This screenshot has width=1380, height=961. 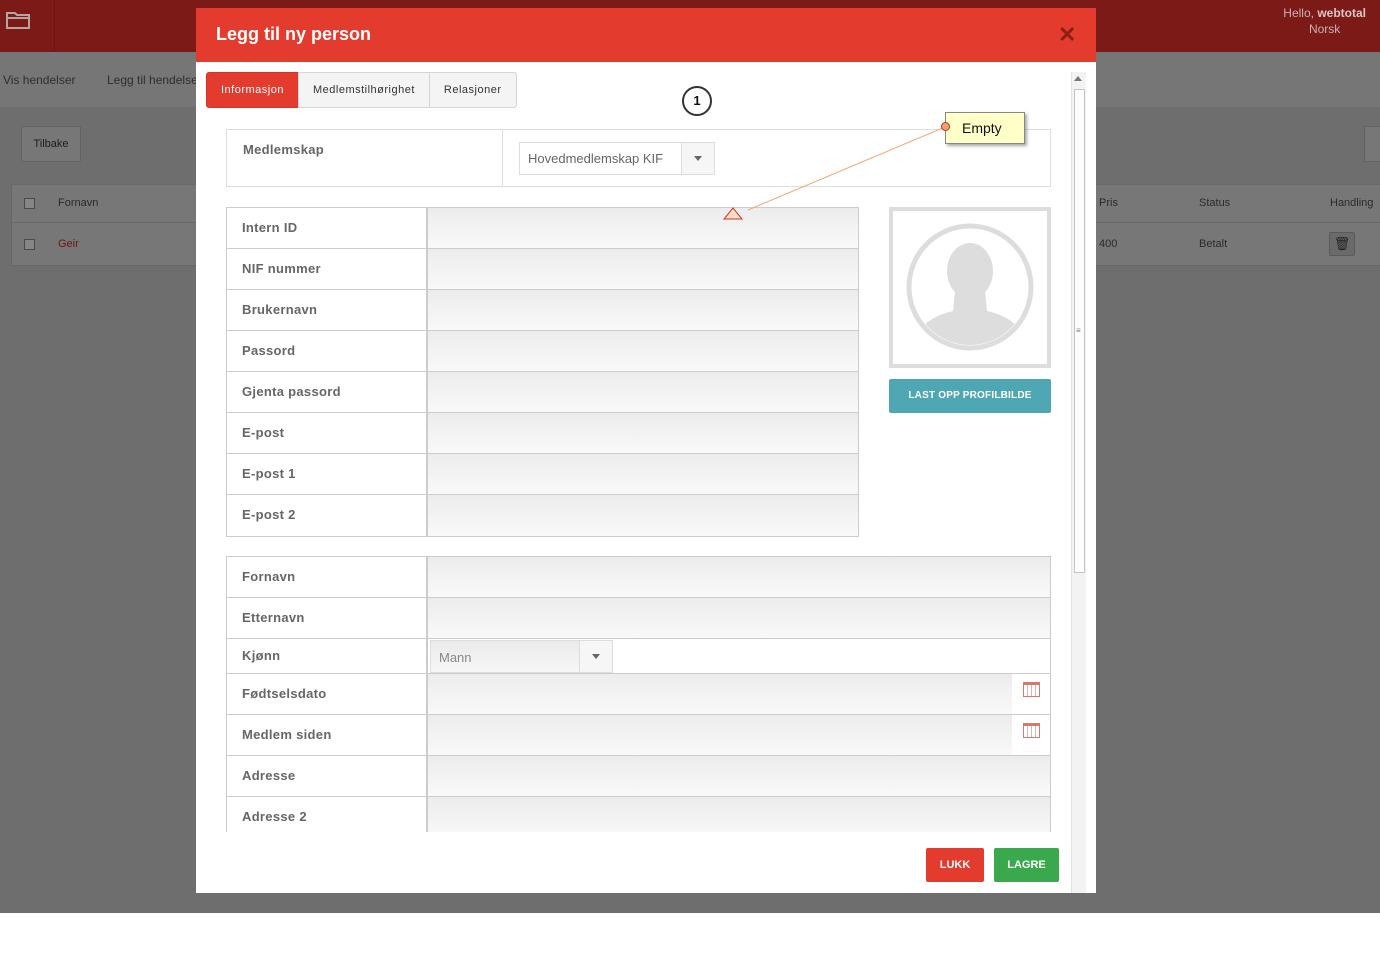 I want to click on close-button: LUKK, so click(x=955, y=865).